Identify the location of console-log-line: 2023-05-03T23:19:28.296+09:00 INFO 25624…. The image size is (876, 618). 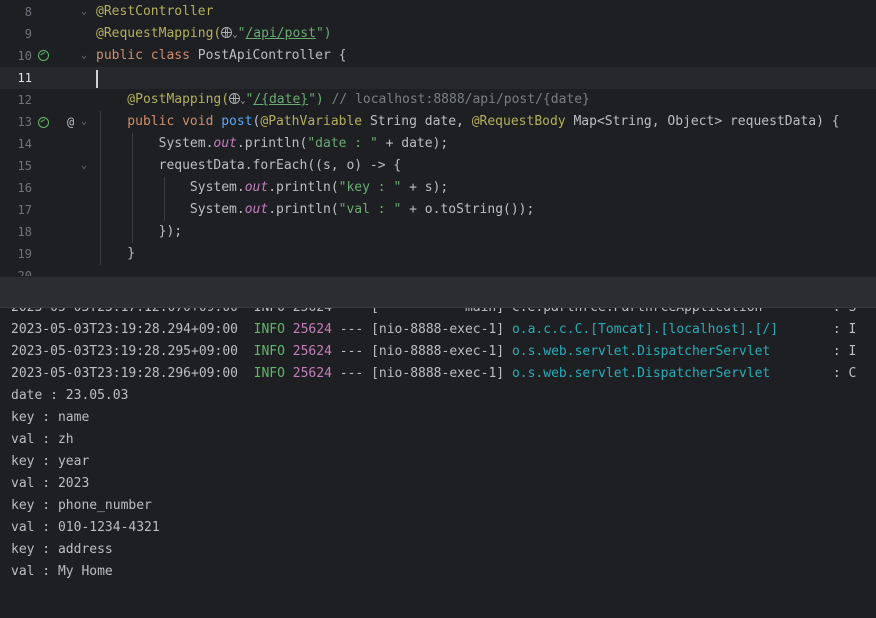
(433, 374).